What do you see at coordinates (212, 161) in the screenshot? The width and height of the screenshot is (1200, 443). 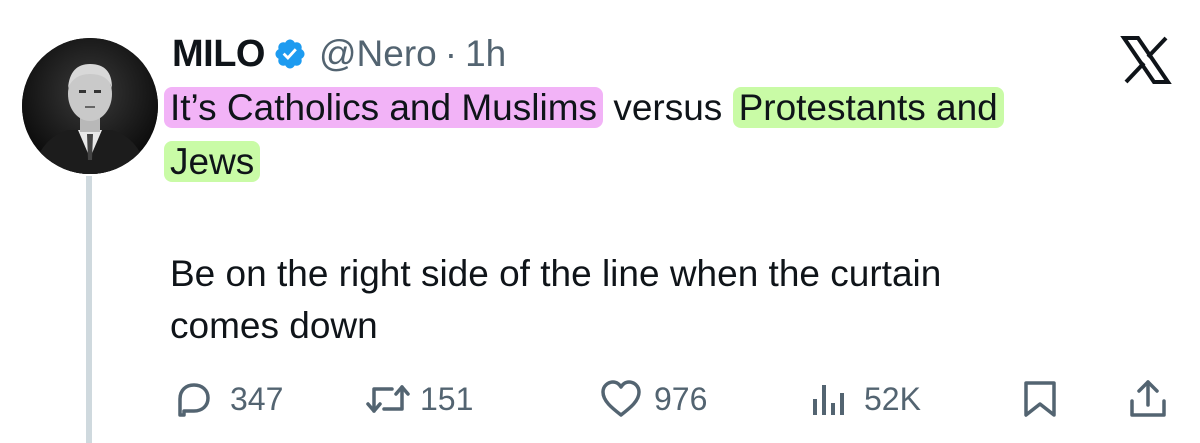 I see `highlight-green: Jews` at bounding box center [212, 161].